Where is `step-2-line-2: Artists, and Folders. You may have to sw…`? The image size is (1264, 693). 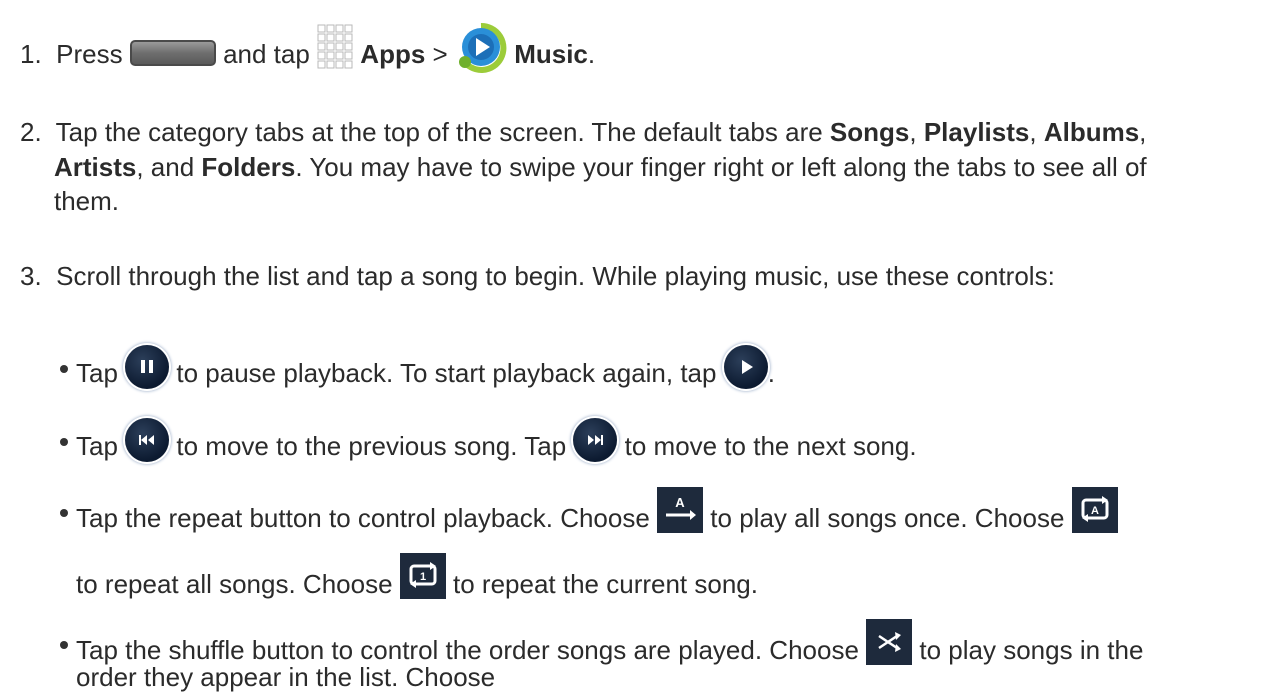 step-2-line-2: Artists, and Folders. You may have to sw… is located at coordinates (600, 167).